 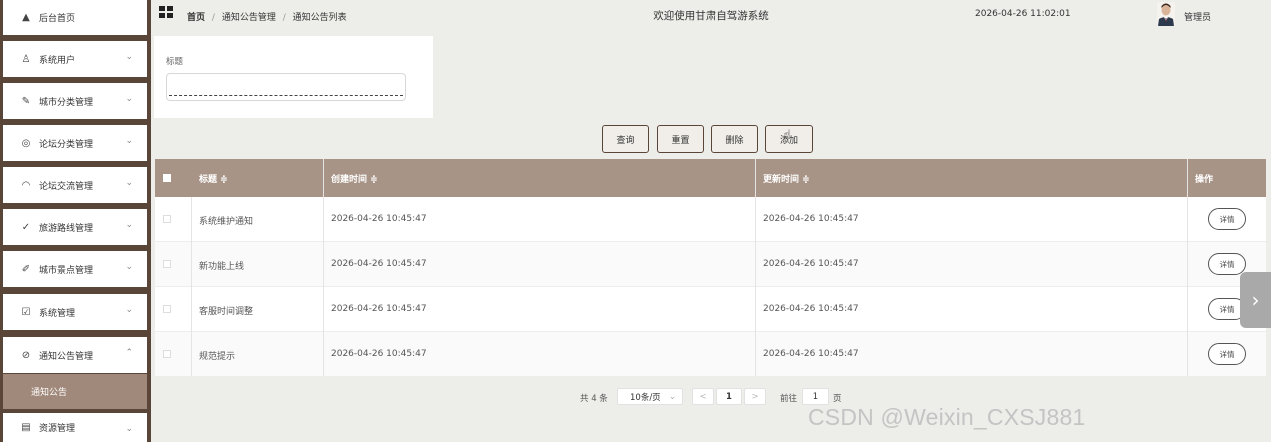 What do you see at coordinates (66, 356) in the screenshot?
I see `sidebar-item-label: 通知公告管理` at bounding box center [66, 356].